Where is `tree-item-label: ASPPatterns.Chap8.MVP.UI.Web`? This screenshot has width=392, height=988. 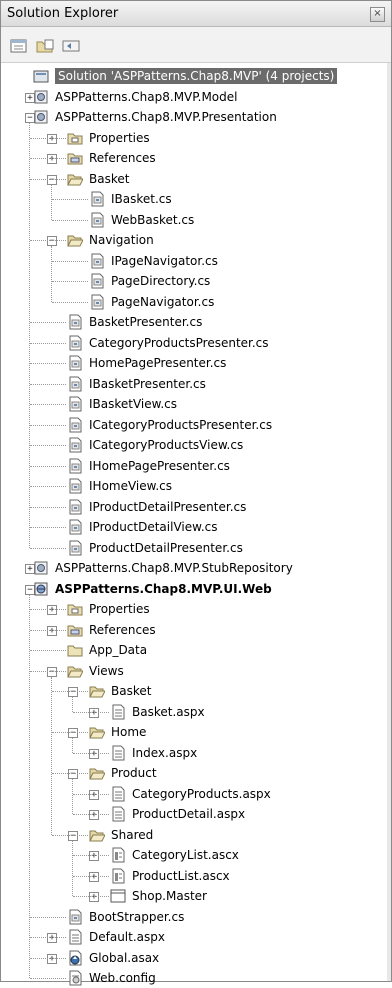 tree-item-label: ASPPatterns.Chap8.MVP.UI.Web is located at coordinates (163, 588).